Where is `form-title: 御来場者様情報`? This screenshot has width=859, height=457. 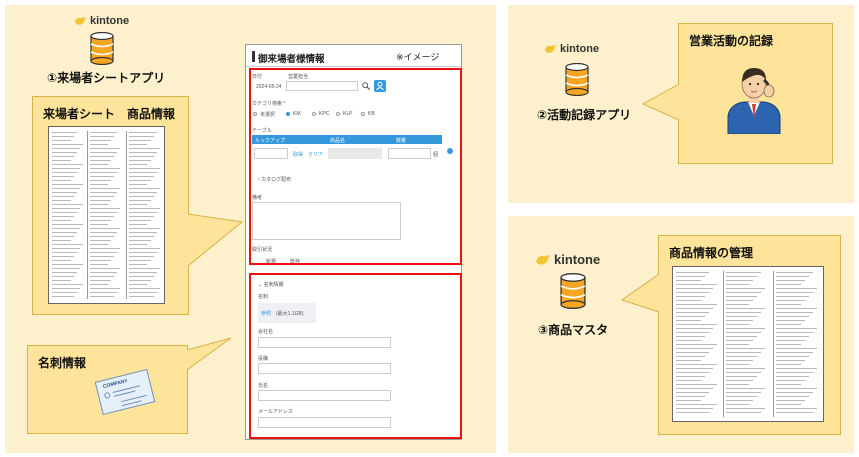 form-title: 御来場者様情報 is located at coordinates (291, 59).